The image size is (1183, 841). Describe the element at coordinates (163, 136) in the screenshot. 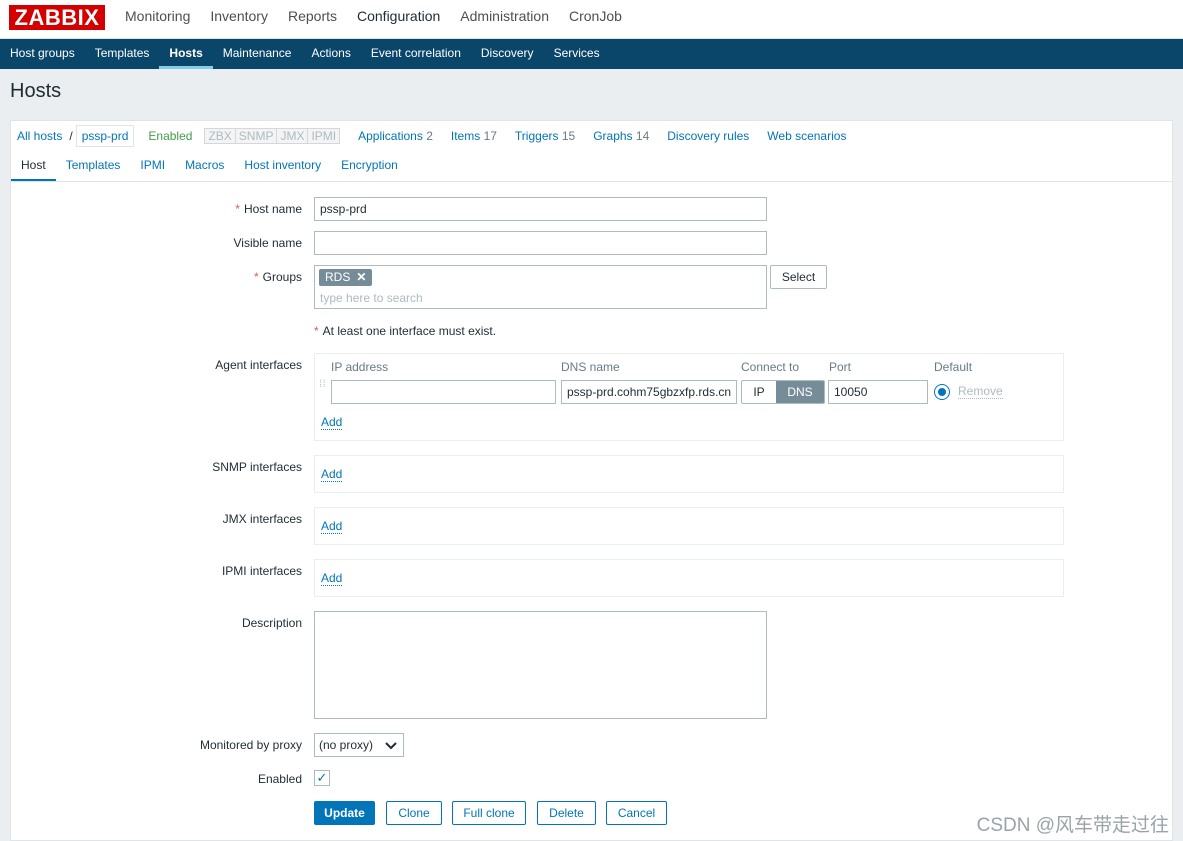

I see `host-status: Enabled` at that location.